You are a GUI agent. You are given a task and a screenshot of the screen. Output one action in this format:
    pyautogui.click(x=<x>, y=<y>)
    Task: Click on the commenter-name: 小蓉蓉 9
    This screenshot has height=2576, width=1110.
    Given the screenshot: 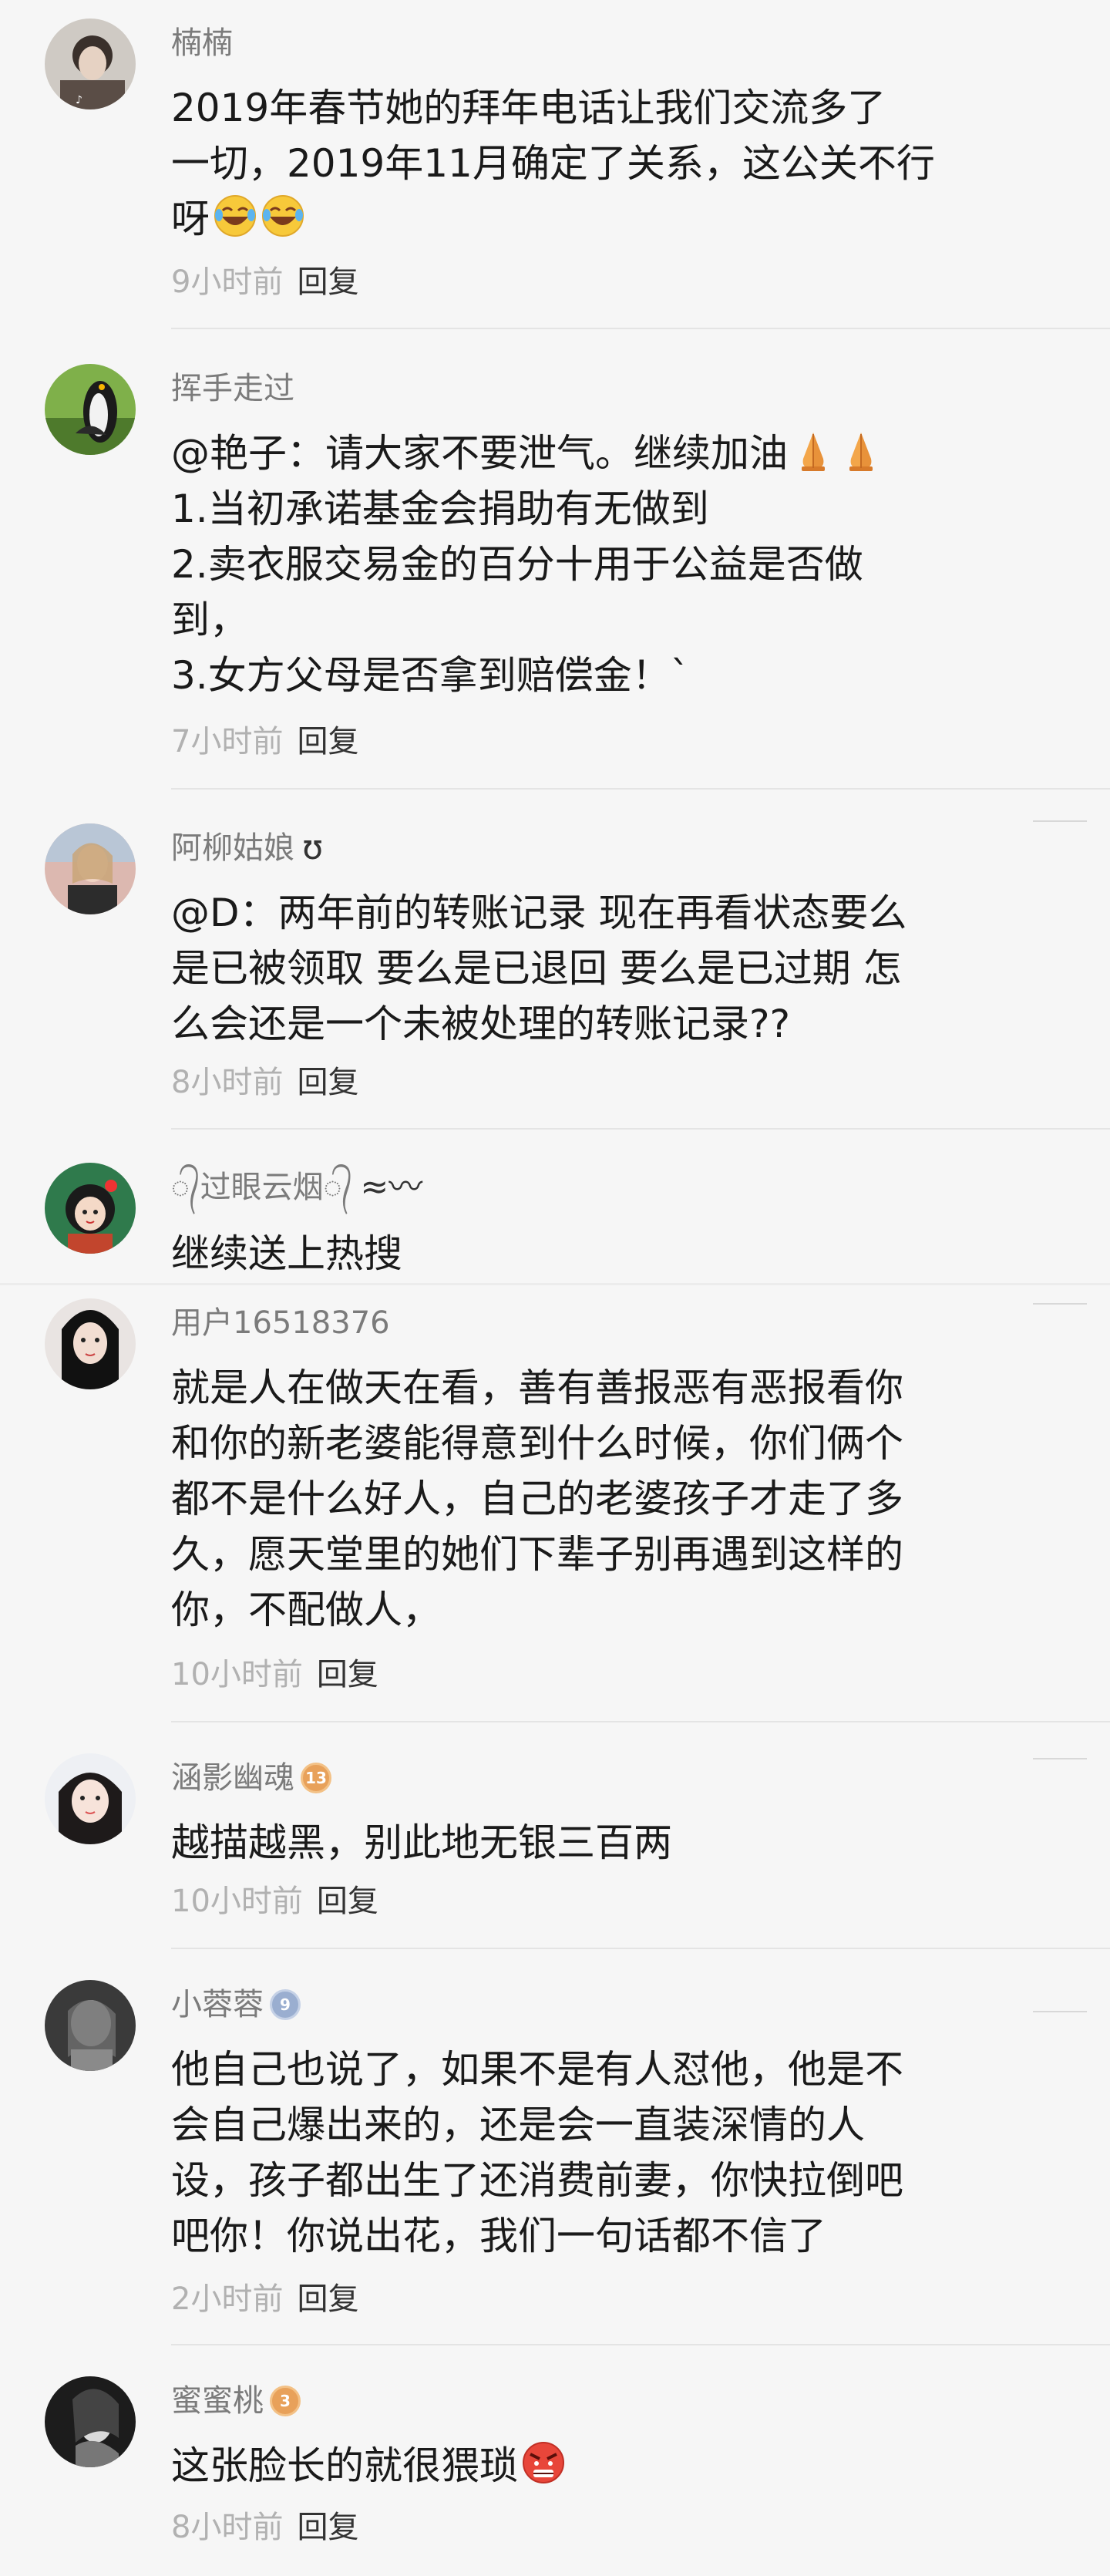 What is the action you would take?
    pyautogui.click(x=236, y=2005)
    